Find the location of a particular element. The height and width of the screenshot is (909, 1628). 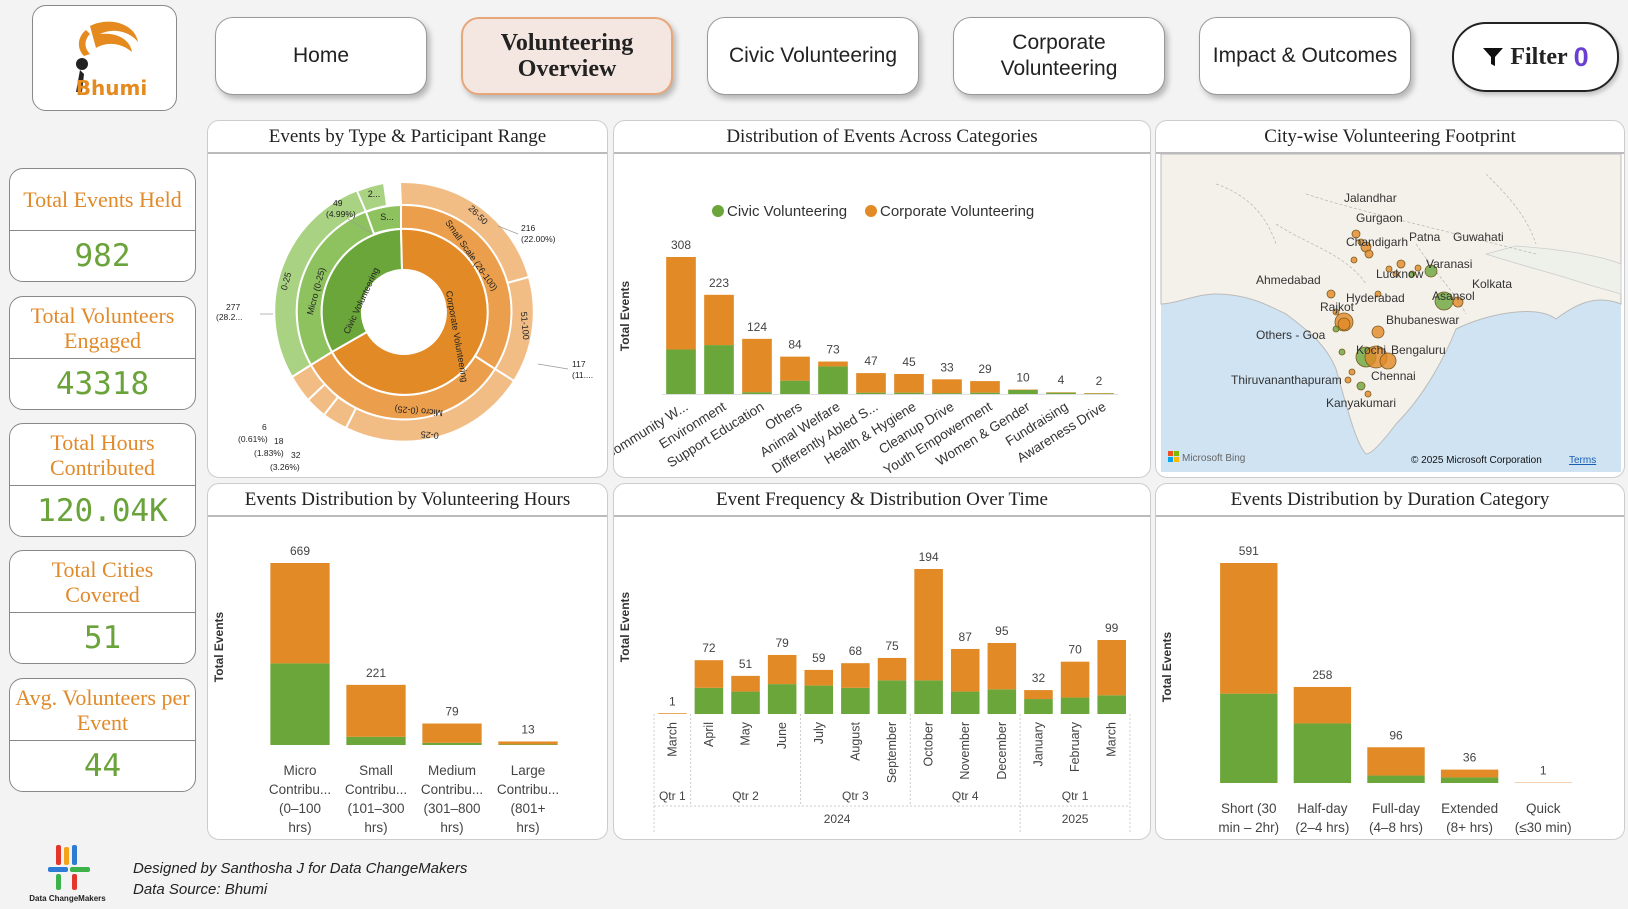

nav-overview-button: Volunteering Overview is located at coordinates (567, 56).